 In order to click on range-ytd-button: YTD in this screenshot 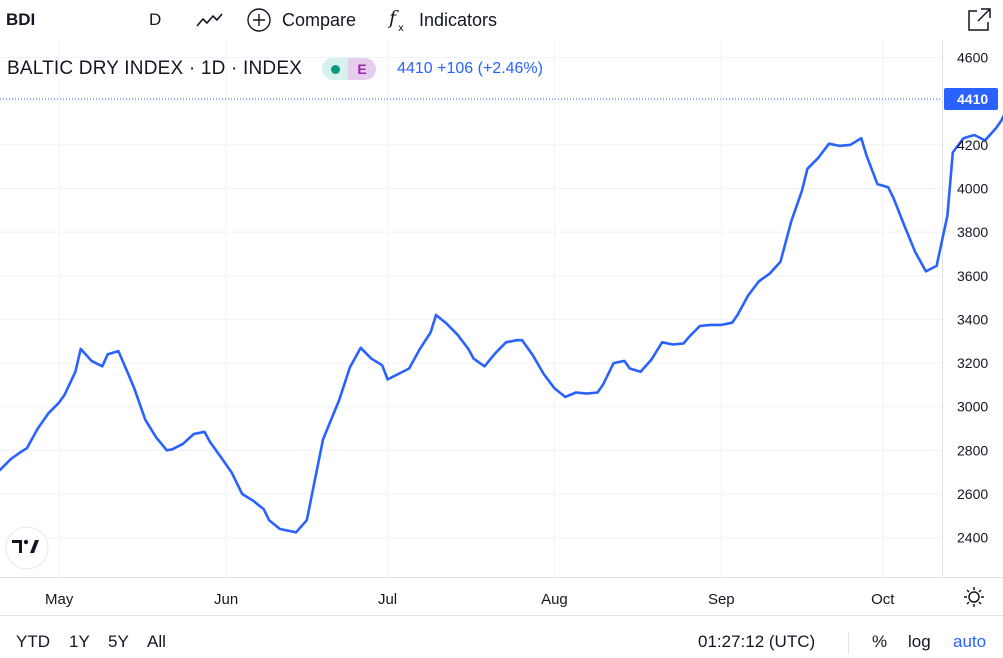, I will do `click(33, 642)`.